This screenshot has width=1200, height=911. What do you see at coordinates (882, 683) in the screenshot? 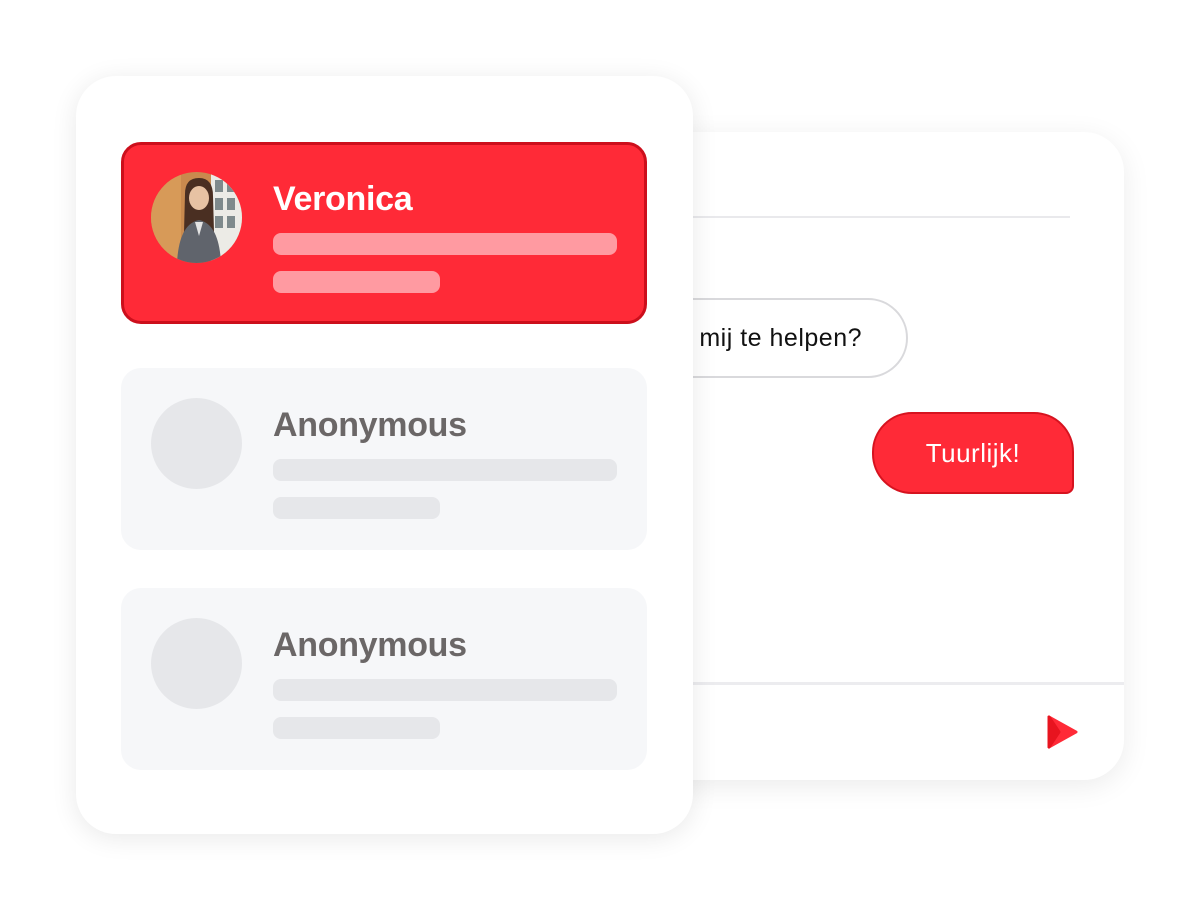
I see `composer-divider` at bounding box center [882, 683].